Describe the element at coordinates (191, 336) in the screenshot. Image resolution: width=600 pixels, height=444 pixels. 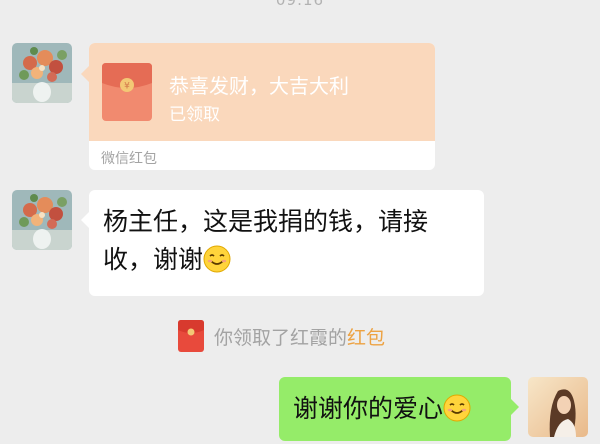
I see `red-packet-icon` at that location.